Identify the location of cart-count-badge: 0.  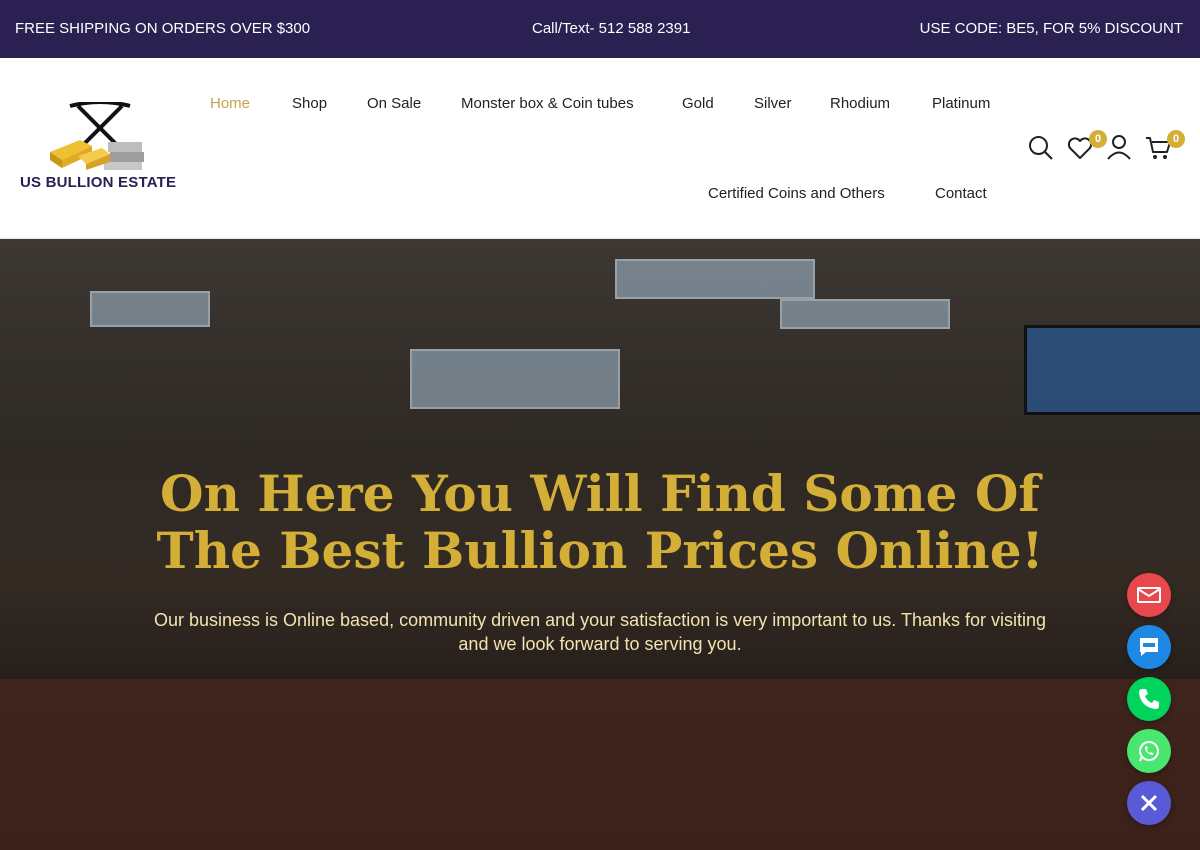
(1176, 139).